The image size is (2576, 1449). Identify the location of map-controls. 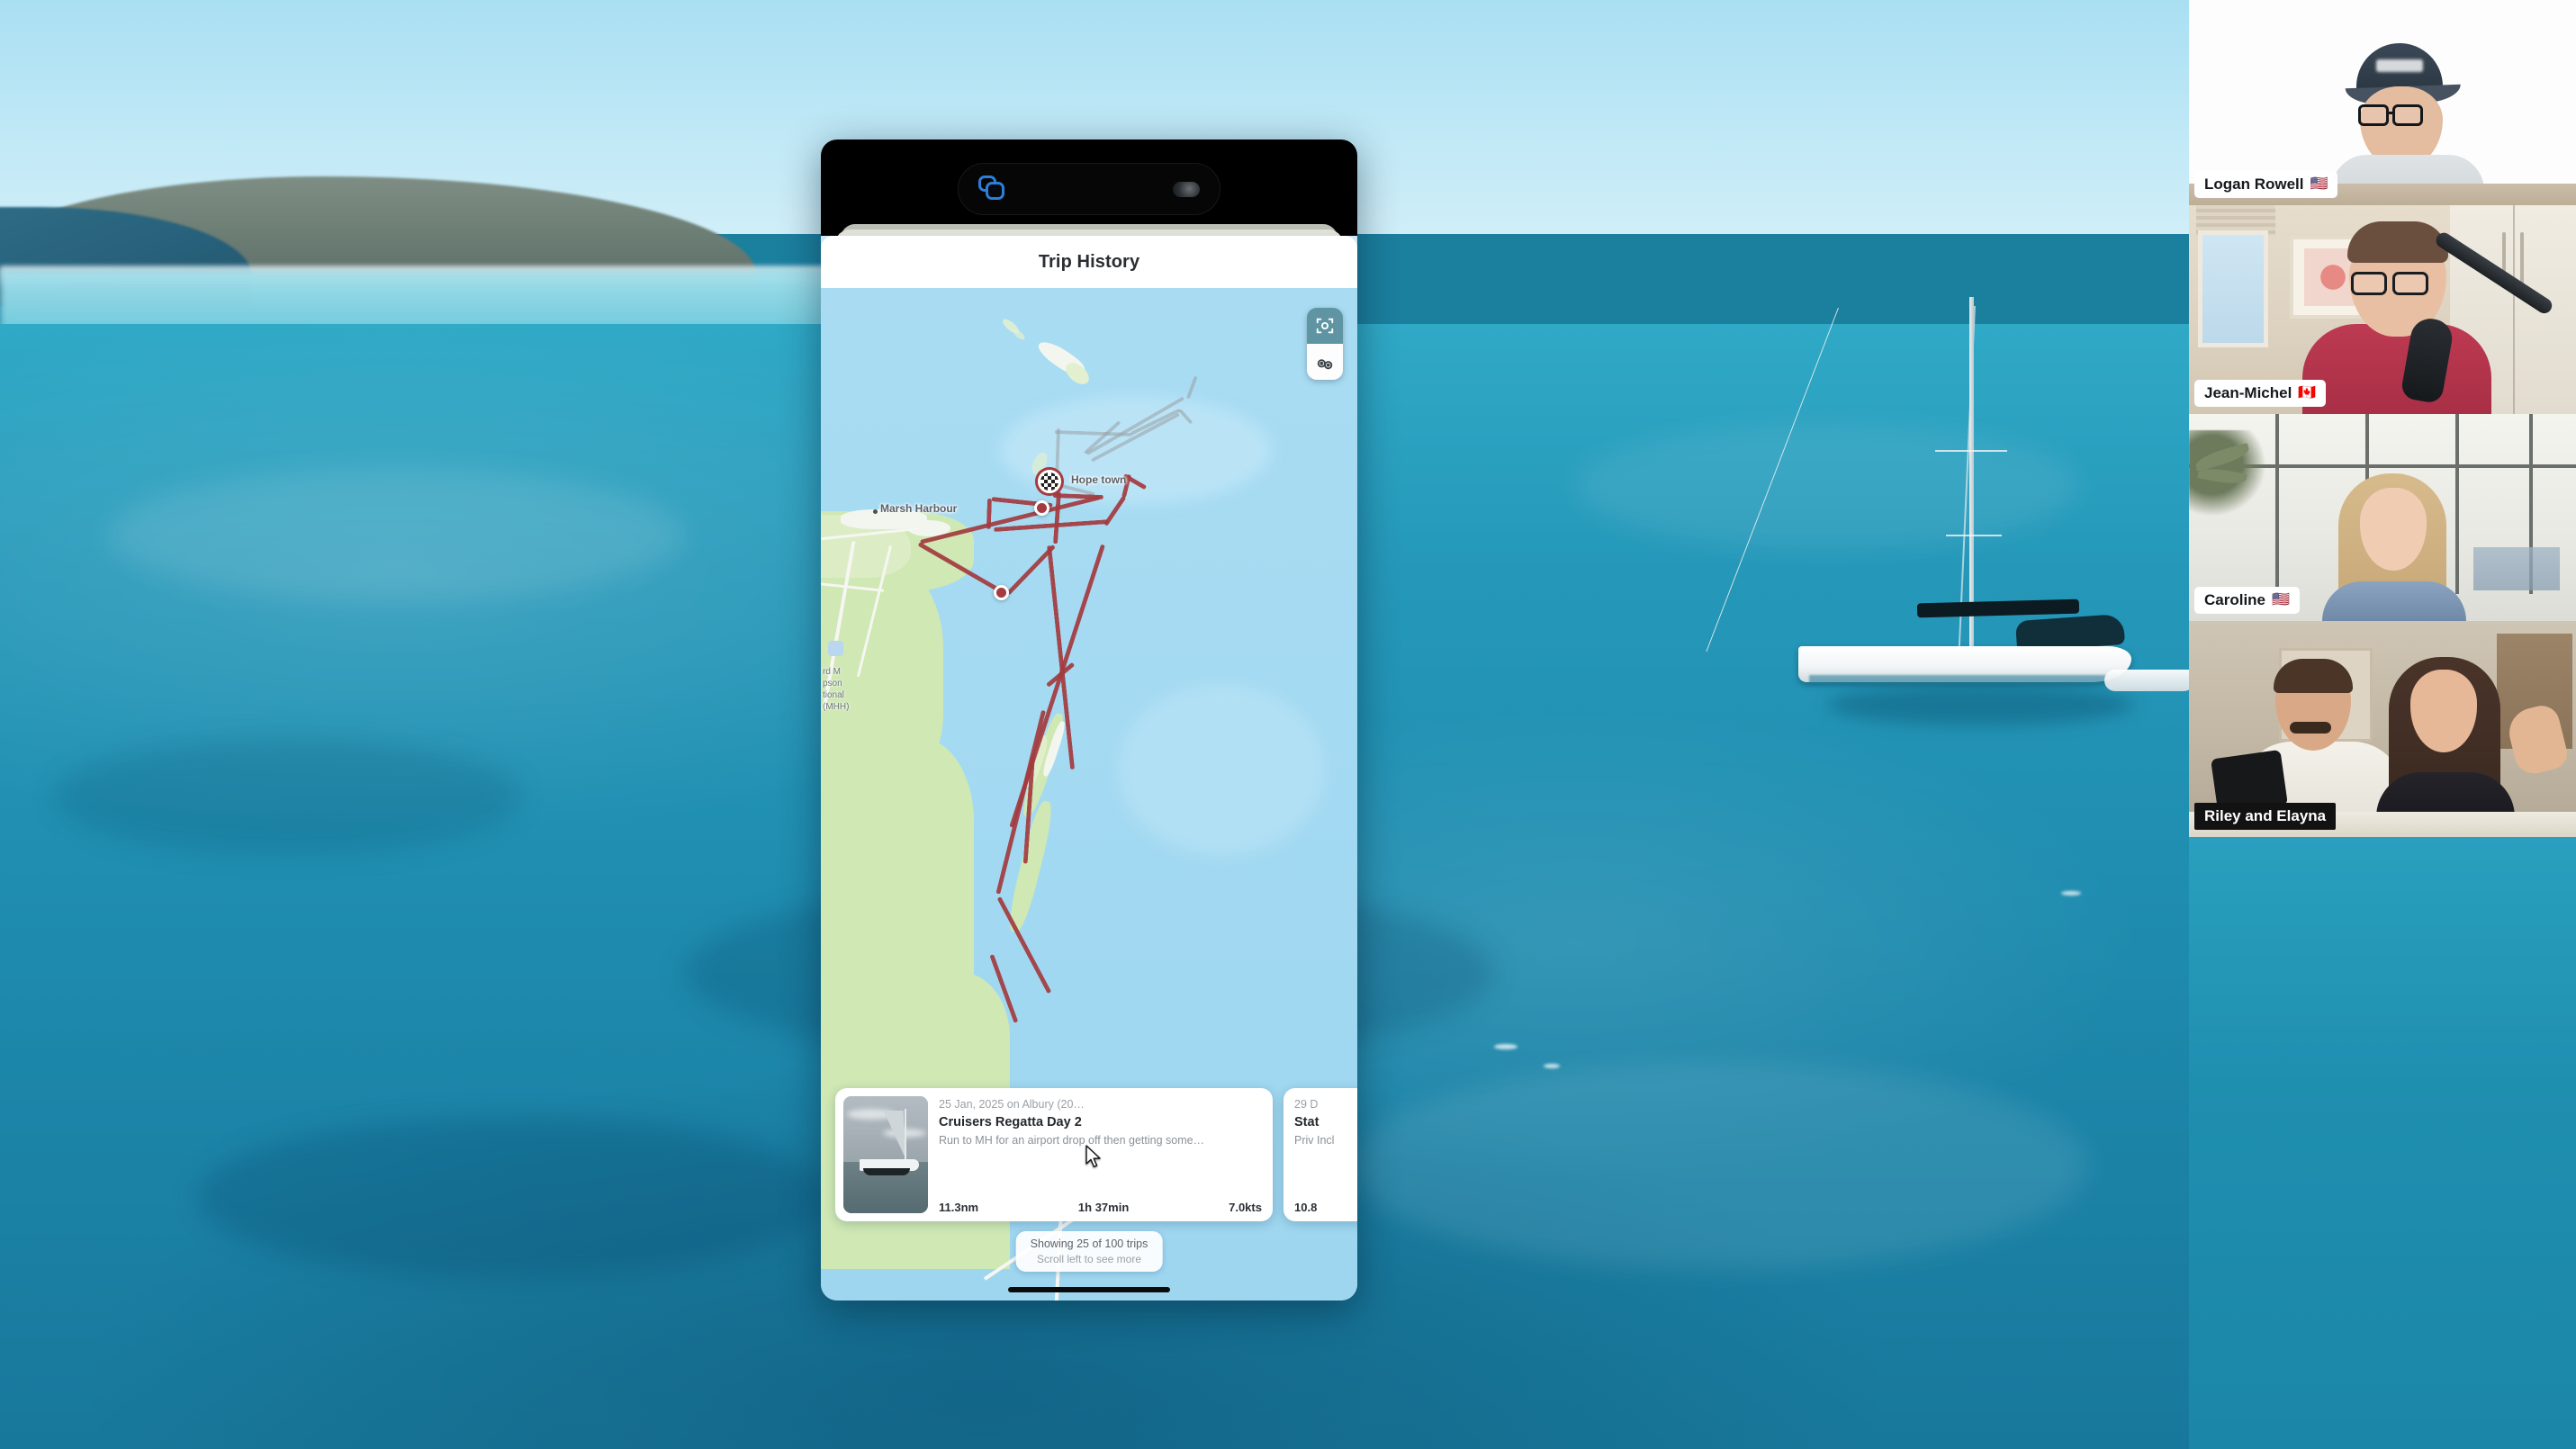
(1325, 344).